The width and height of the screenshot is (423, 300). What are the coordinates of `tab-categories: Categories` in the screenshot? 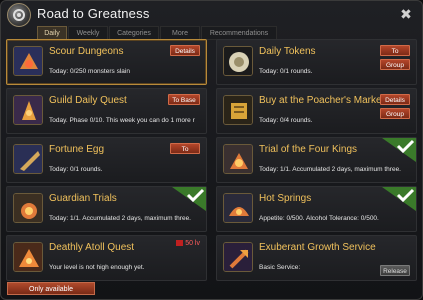 It's located at (134, 33).